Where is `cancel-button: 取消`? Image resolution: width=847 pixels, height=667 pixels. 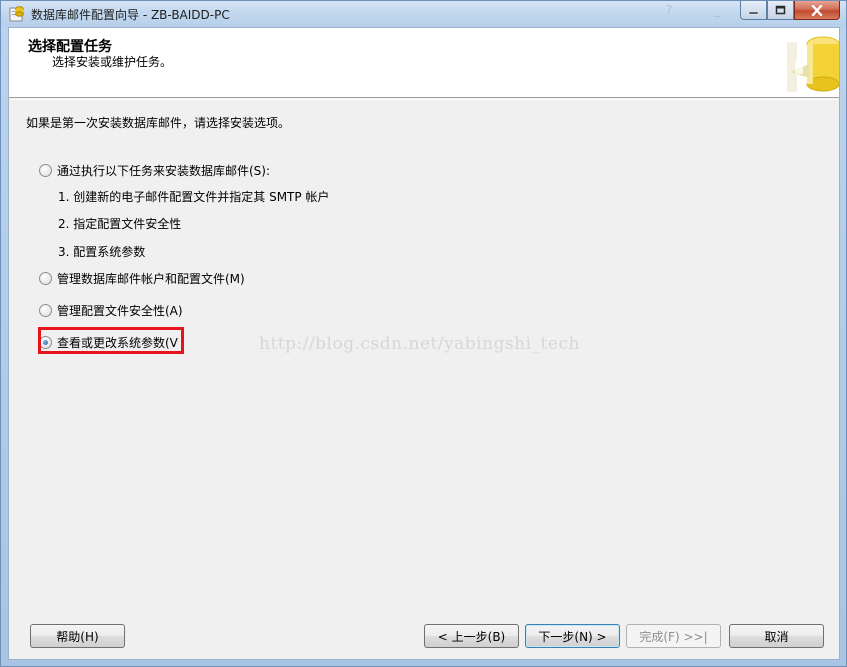 cancel-button: 取消 is located at coordinates (776, 636).